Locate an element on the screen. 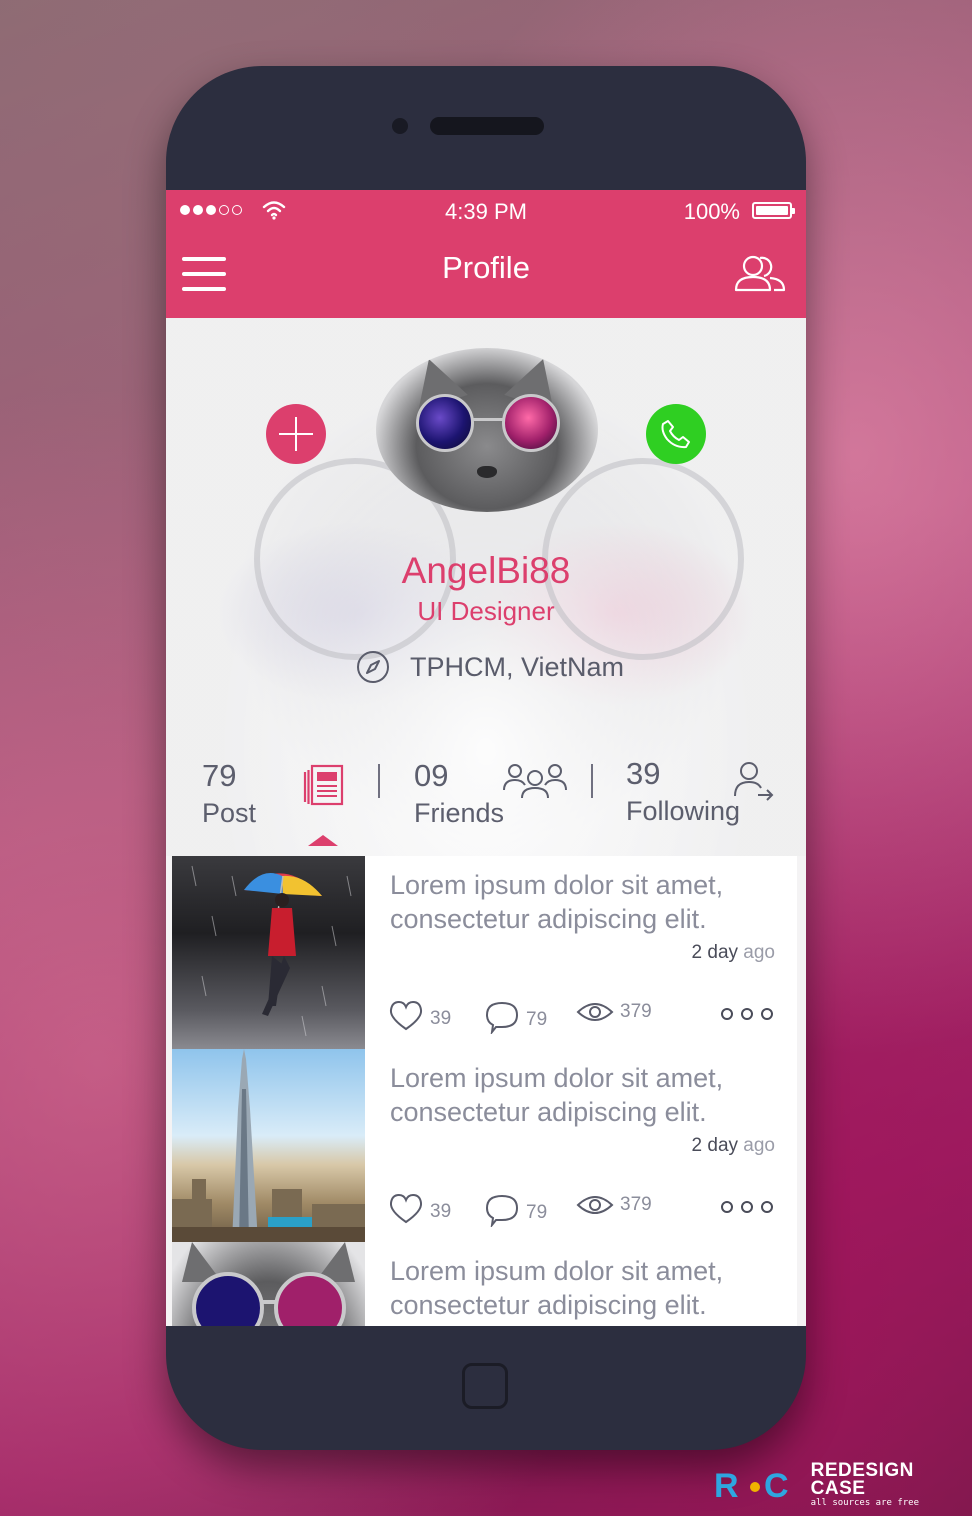 Image resolution: width=972 pixels, height=1516 pixels. add-friend-button is located at coordinates (296, 434).